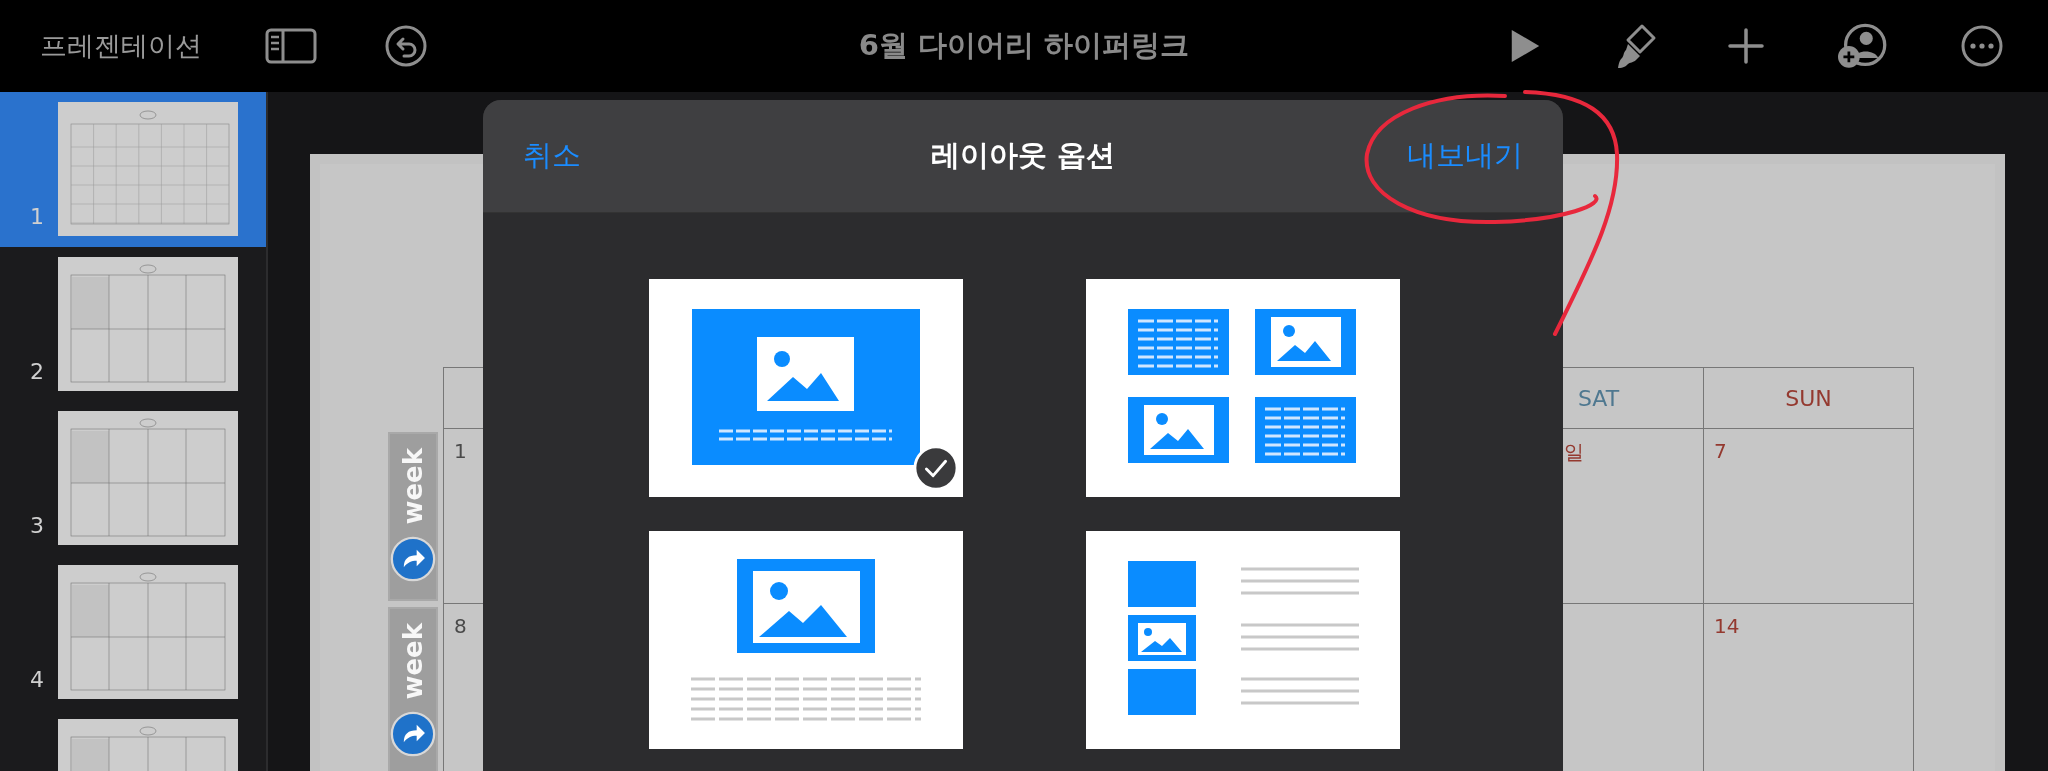 This screenshot has width=2048, height=771. Describe the element at coordinates (1746, 46) in the screenshot. I see `plus-icon` at that location.